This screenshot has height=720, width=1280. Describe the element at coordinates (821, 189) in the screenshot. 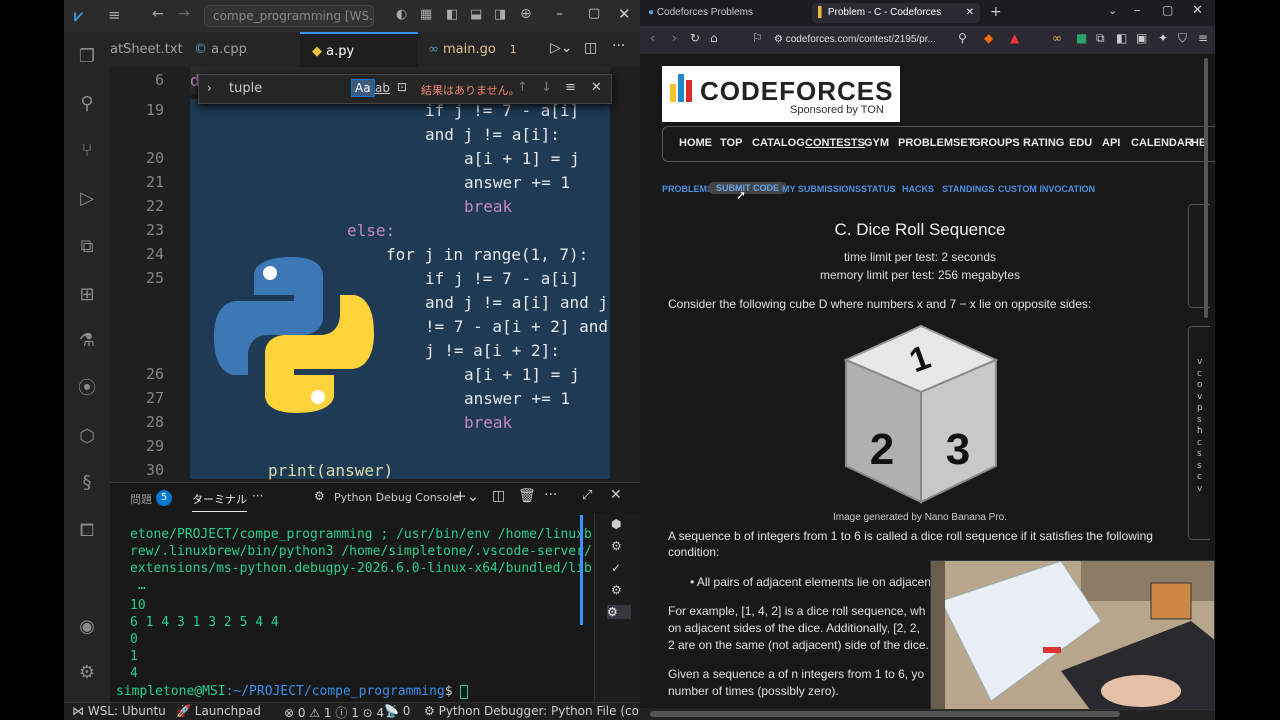

I see `submenu-my-submissions: MY SUBMISSIONS` at that location.